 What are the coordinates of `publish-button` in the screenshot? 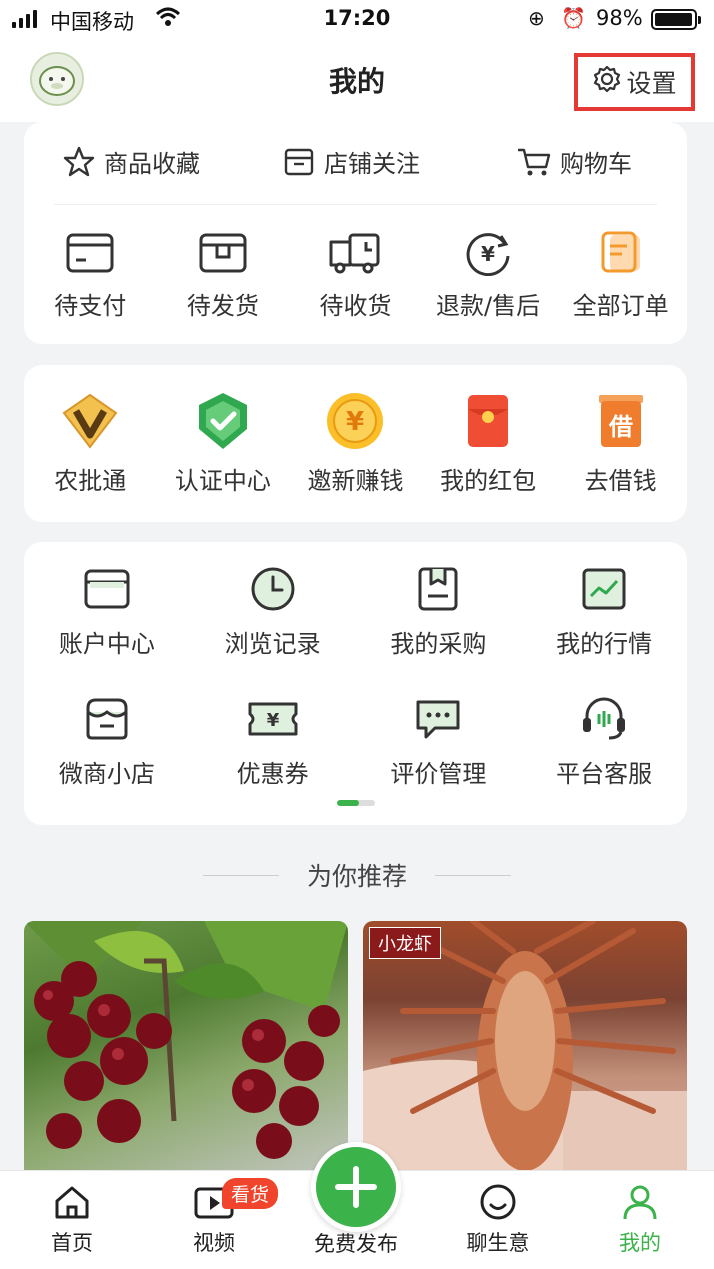 It's located at (356, 1187).